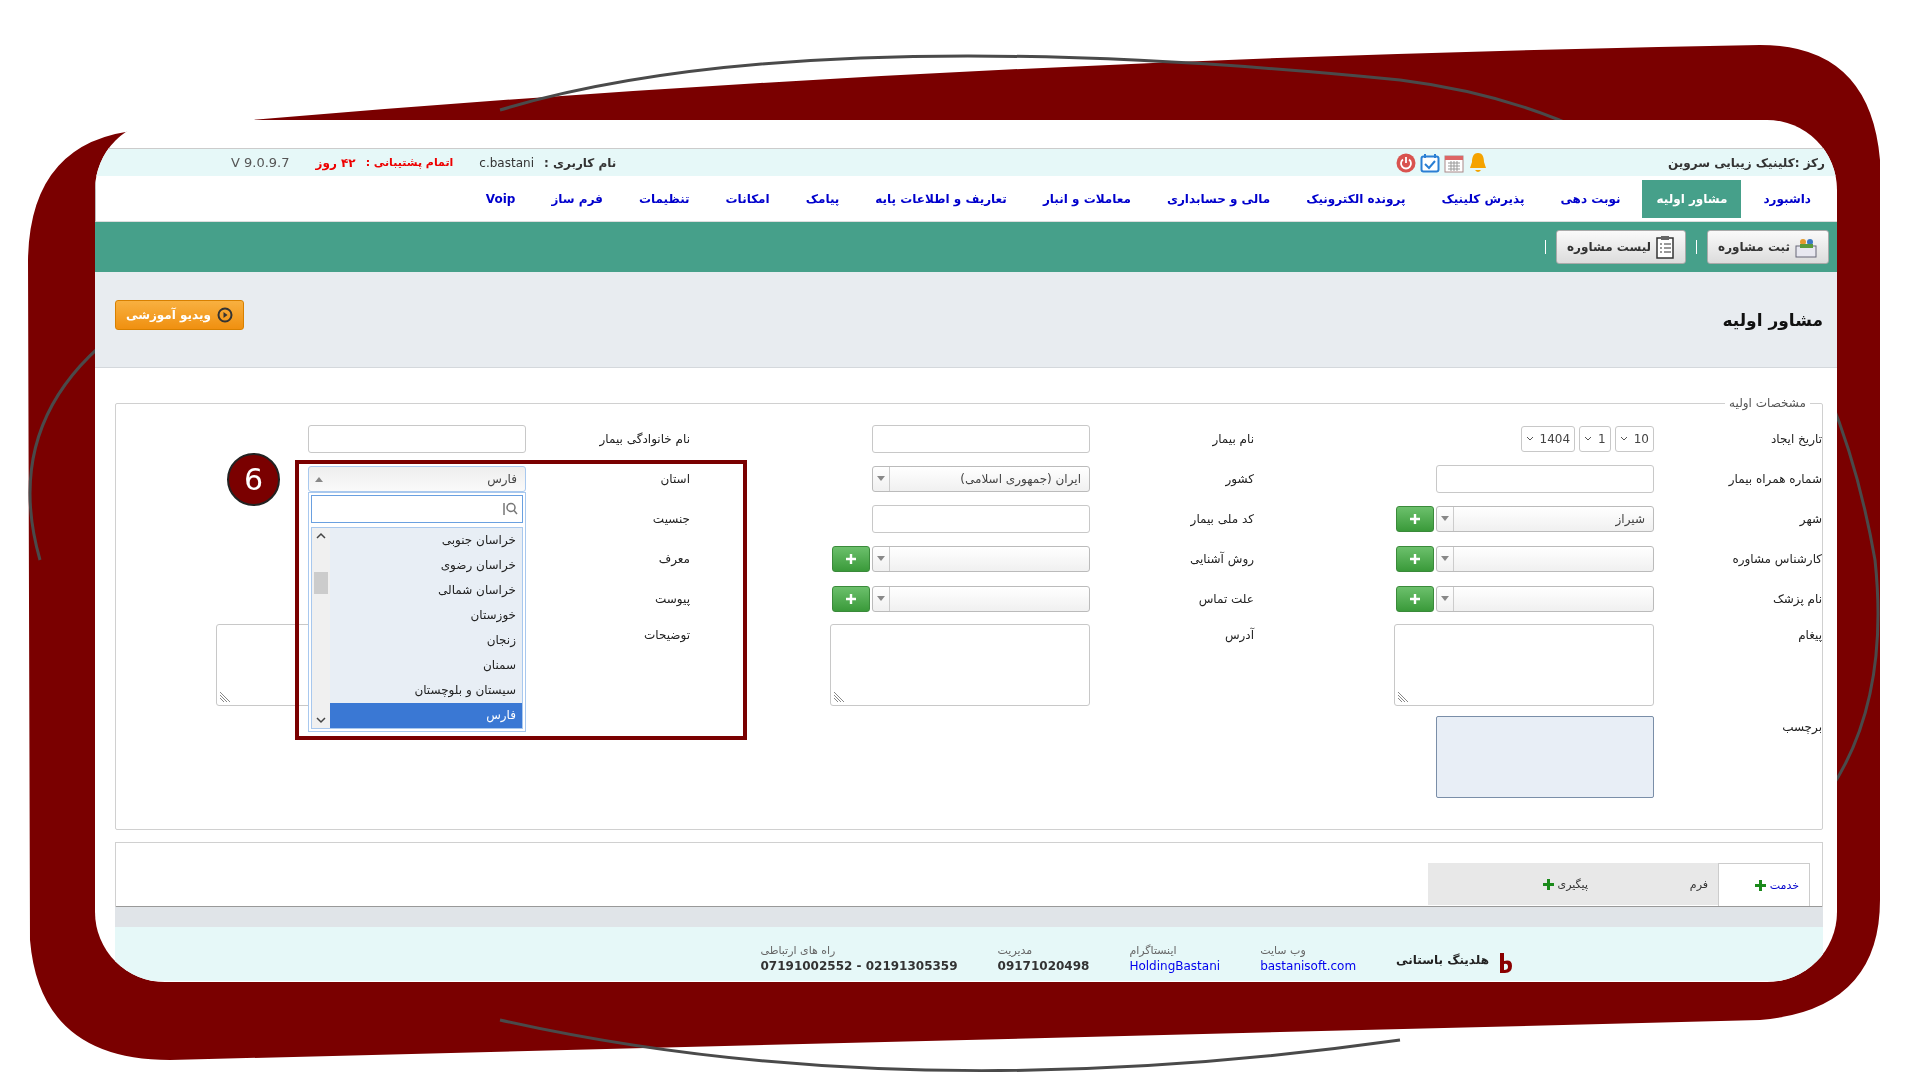 The image size is (1920, 1080). Describe the element at coordinates (1429, 162) in the screenshot. I see `calendar-check-icon` at that location.